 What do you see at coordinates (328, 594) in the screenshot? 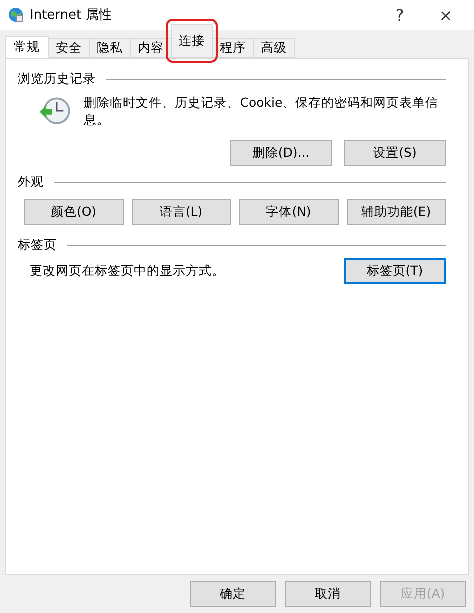
I see `dialog-button: 取消` at bounding box center [328, 594].